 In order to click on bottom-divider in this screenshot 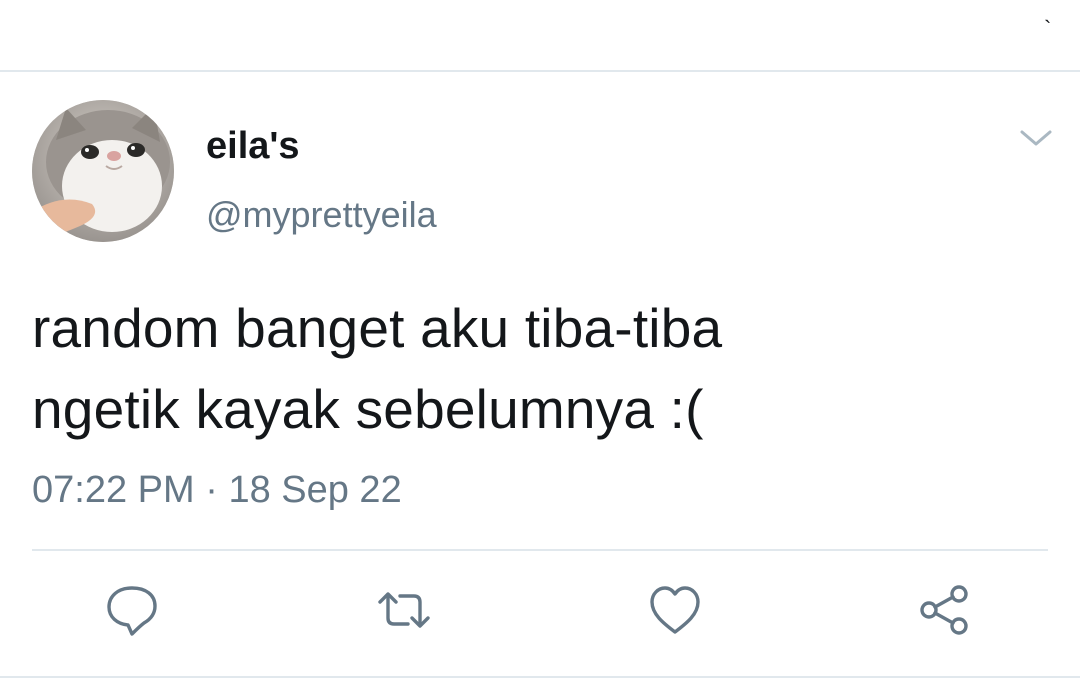, I will do `click(540, 677)`.